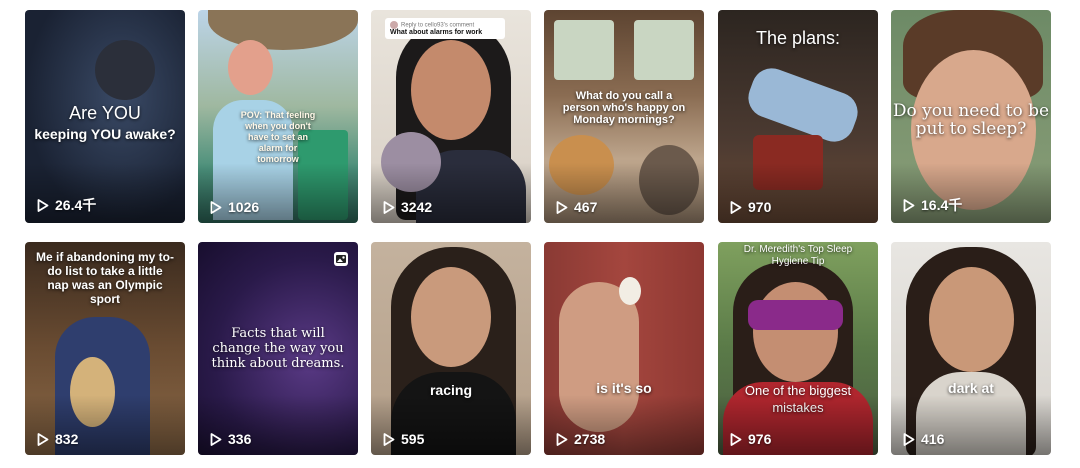 This screenshot has height=468, width=1080. Describe the element at coordinates (417, 207) in the screenshot. I see `view-count-text: 3242` at that location.